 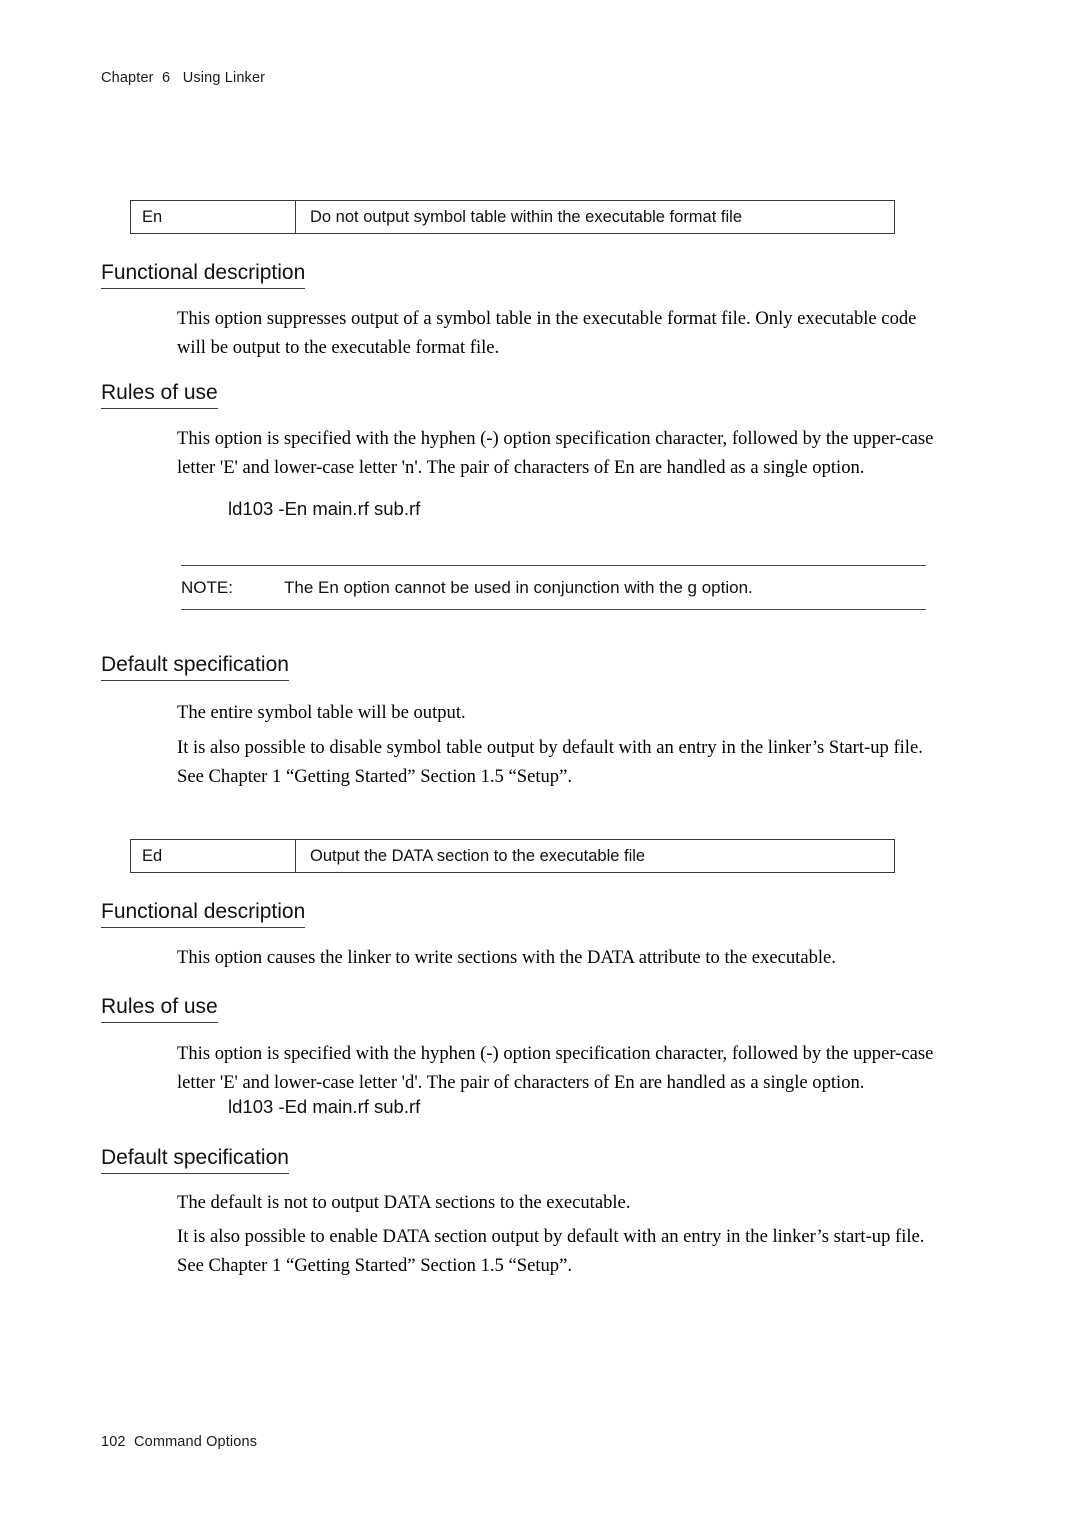 I want to click on heading-default-specification-ed: Default specification, so click(x=195, y=1160).